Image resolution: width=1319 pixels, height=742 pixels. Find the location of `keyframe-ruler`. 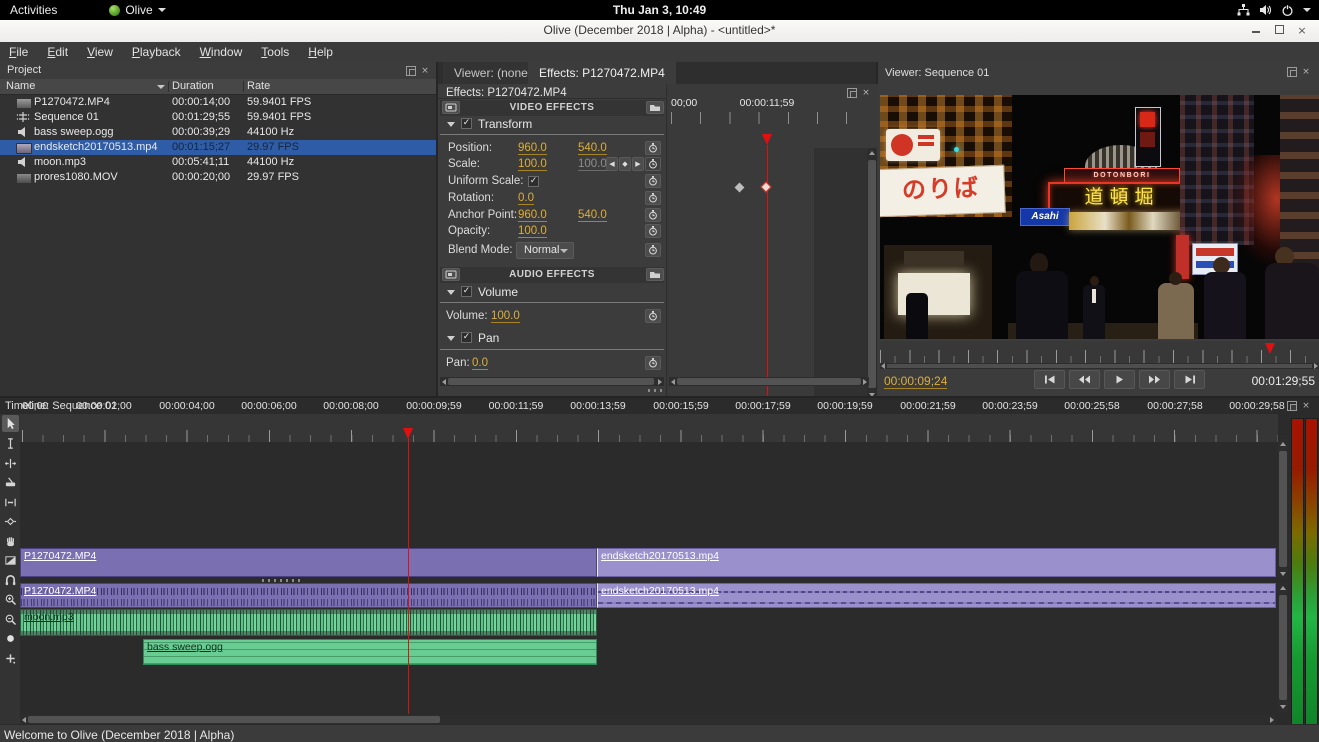

keyframe-ruler is located at coordinates (767, 117).